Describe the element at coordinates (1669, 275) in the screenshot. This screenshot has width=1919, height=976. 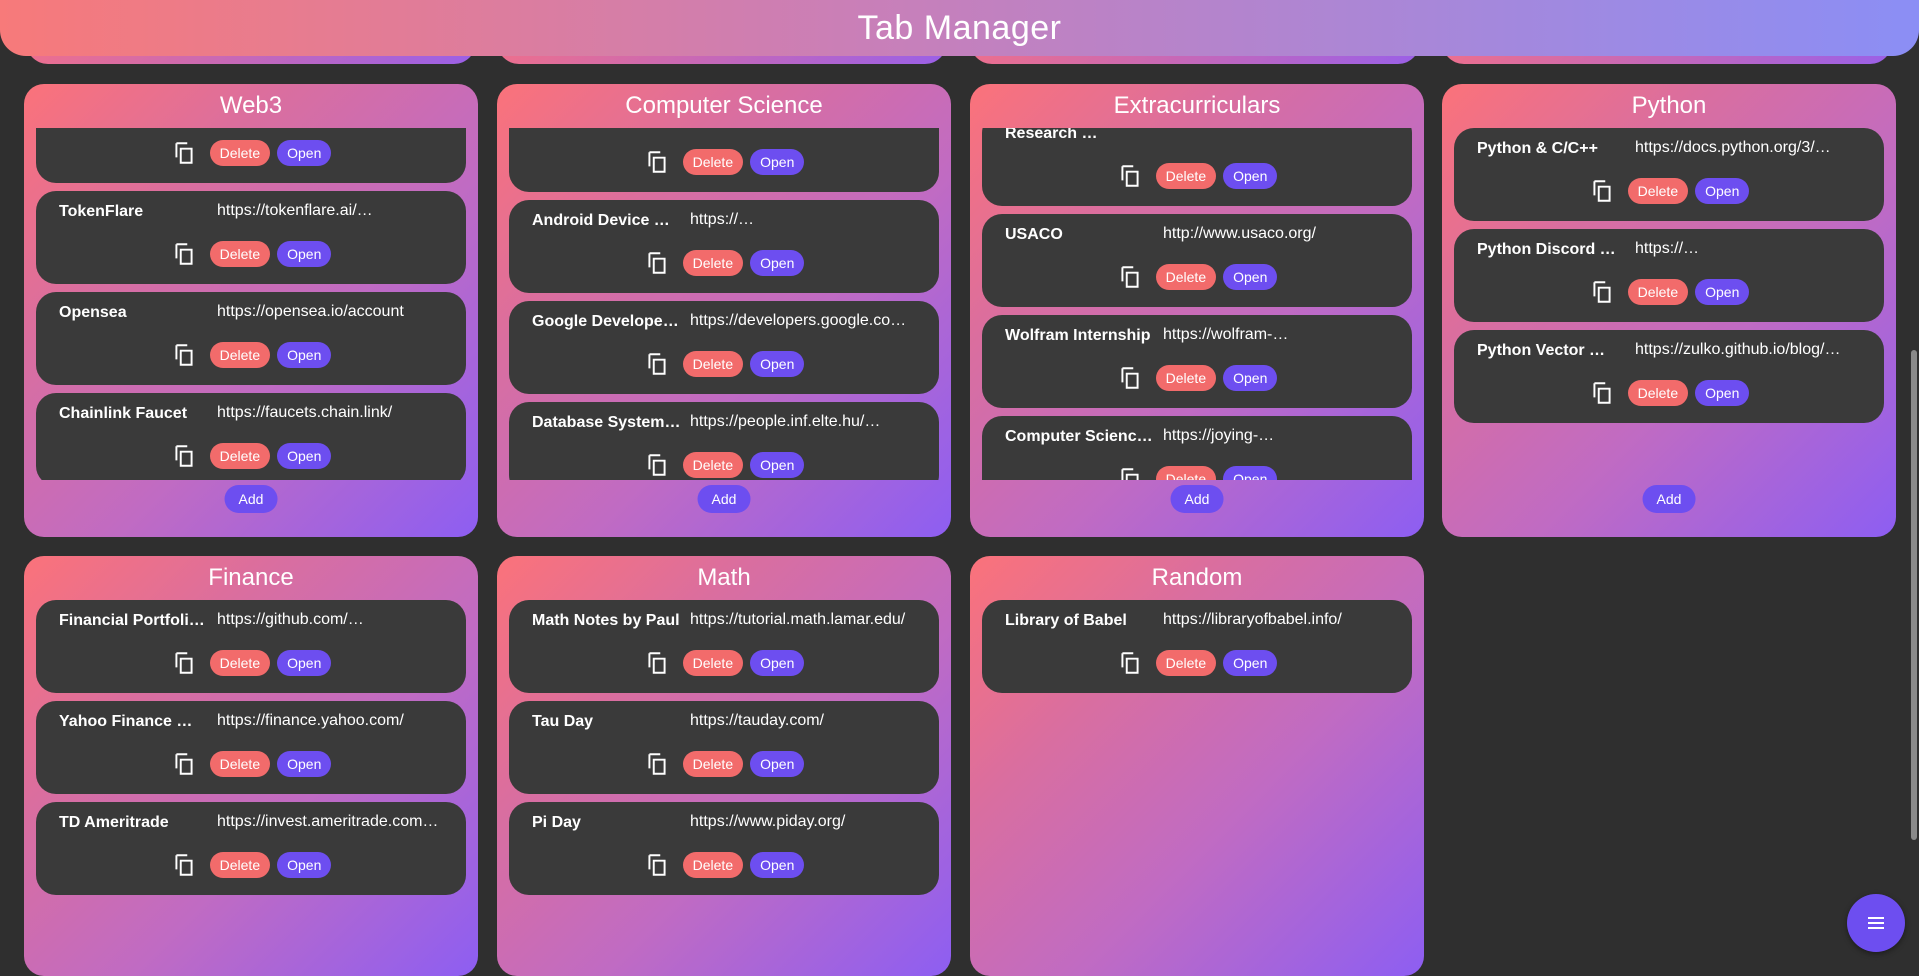
I see `tab-item: Python Discord … https://… Delete Open` at that location.